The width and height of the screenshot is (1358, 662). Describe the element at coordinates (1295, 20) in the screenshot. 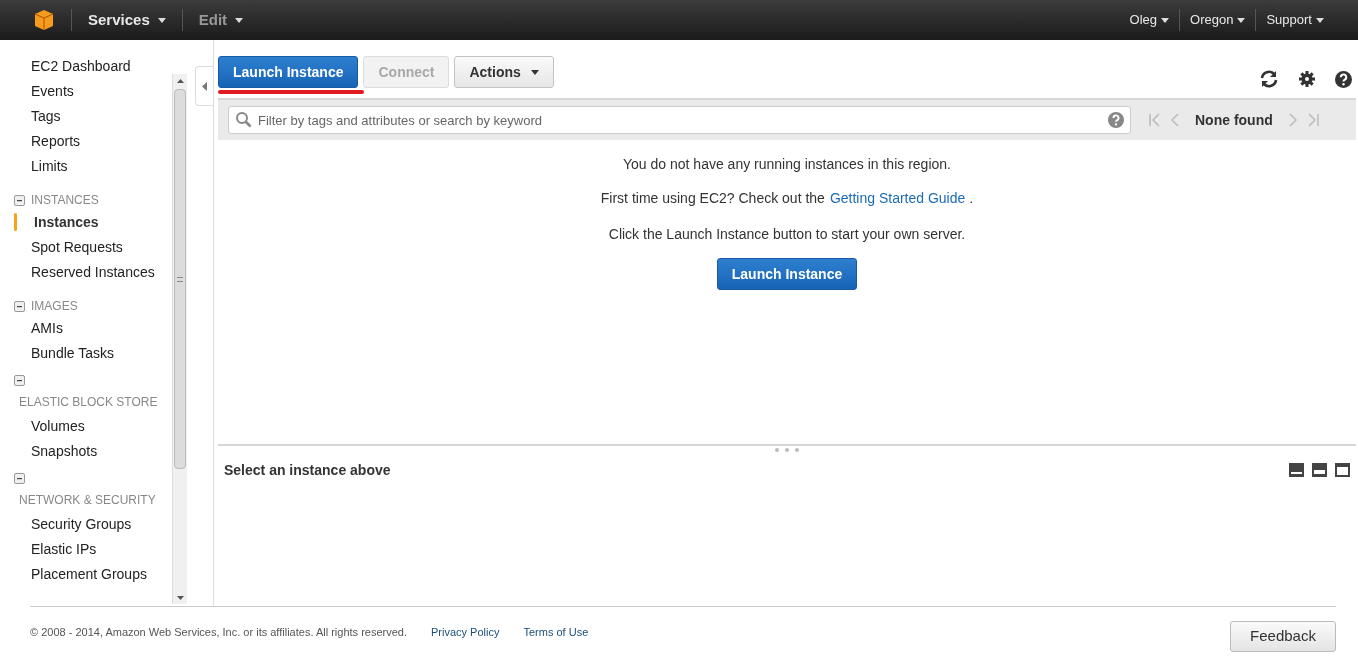

I see `menu-button: Support` at that location.